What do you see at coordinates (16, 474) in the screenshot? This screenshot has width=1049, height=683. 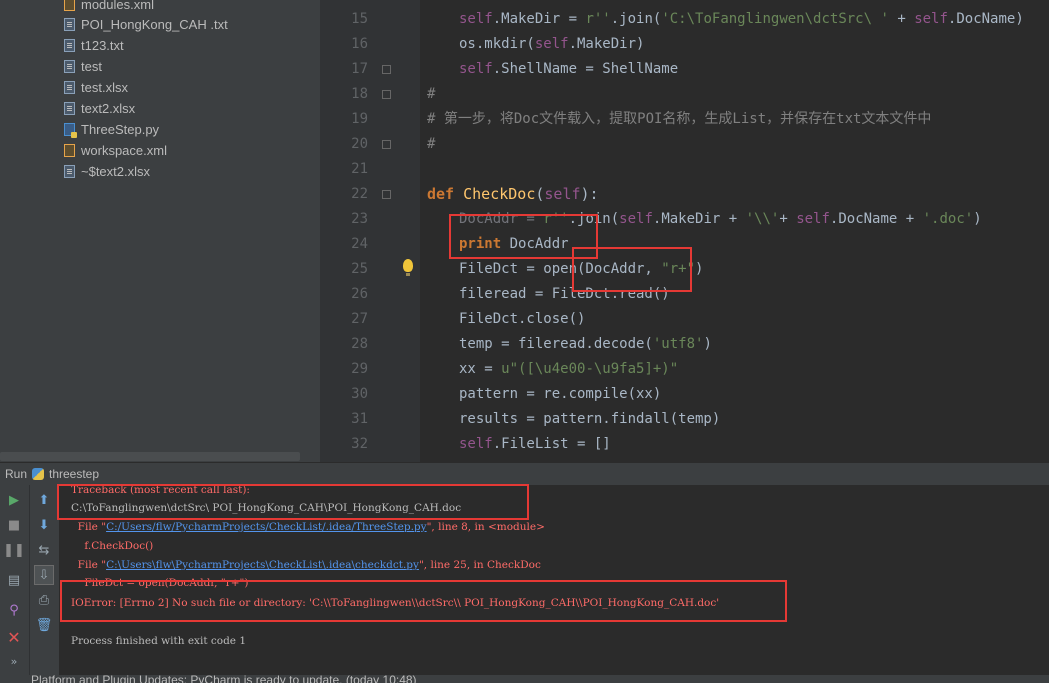 I see `run-tab-label: Run` at bounding box center [16, 474].